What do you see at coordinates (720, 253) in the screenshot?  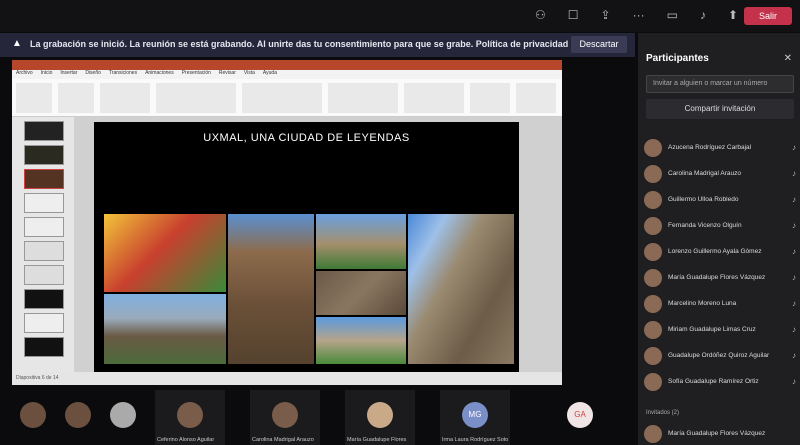 I see `participant-row: Lorenzo Guillermo Ayala Gómez ♪` at bounding box center [720, 253].